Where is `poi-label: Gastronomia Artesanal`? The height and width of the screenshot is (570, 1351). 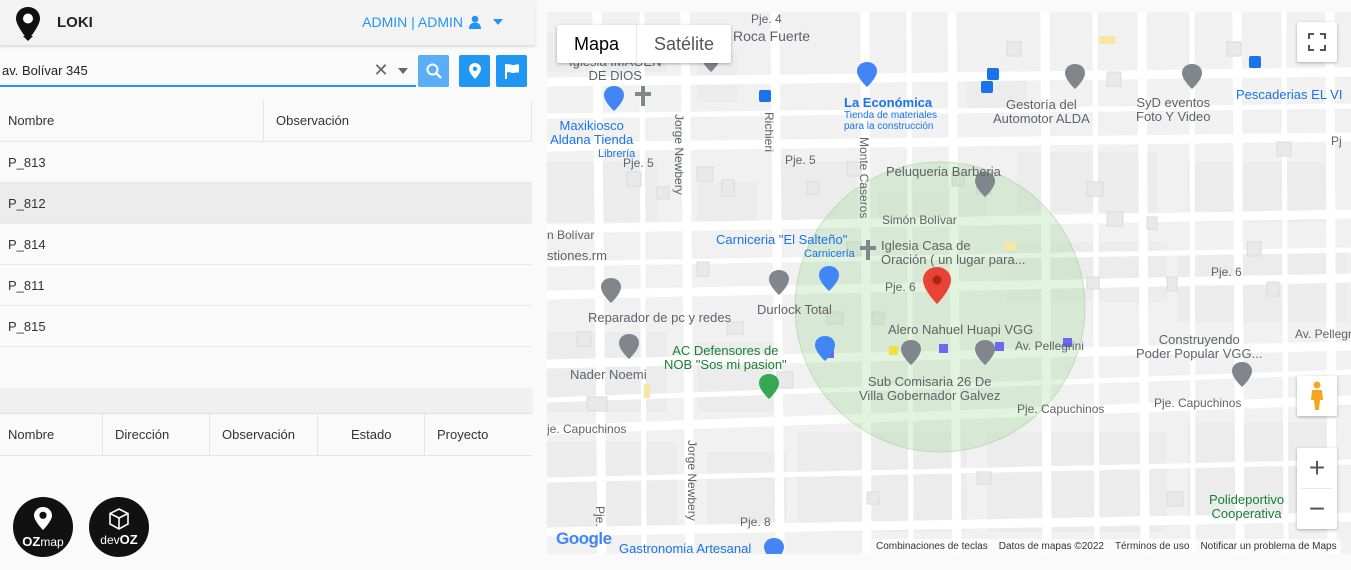
poi-label: Gastronomia Artesanal is located at coordinates (685, 548).